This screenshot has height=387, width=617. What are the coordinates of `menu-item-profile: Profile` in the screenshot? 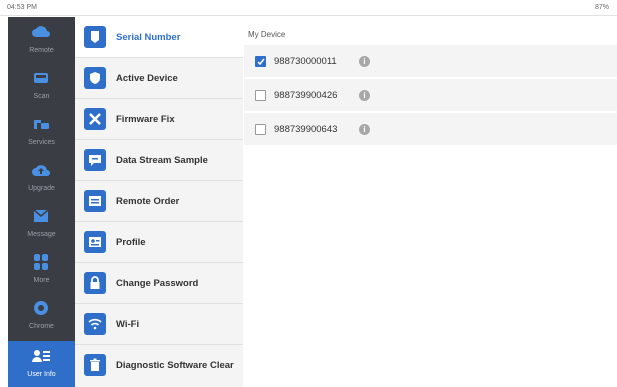 It's located at (159, 242).